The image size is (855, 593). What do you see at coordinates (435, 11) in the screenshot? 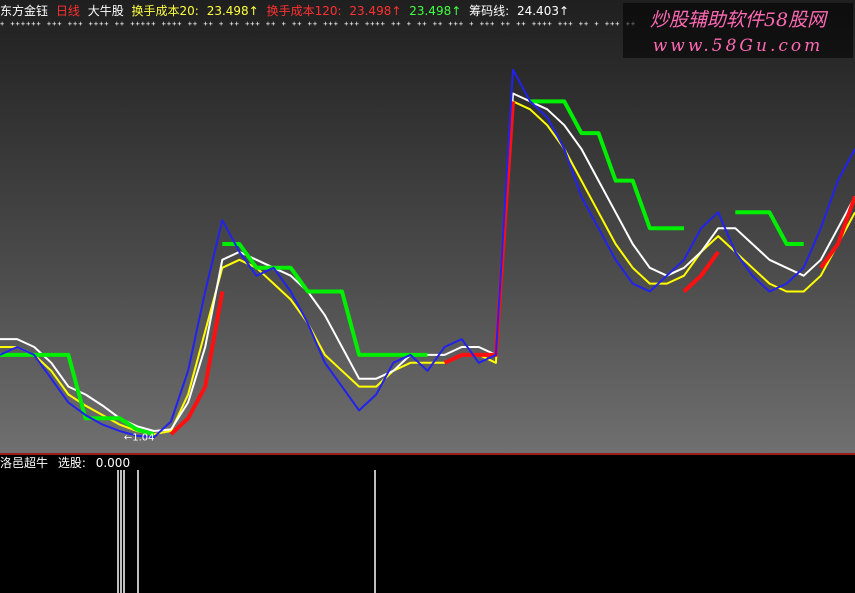
I see `ind3-value: 23.498↑` at bounding box center [435, 11].